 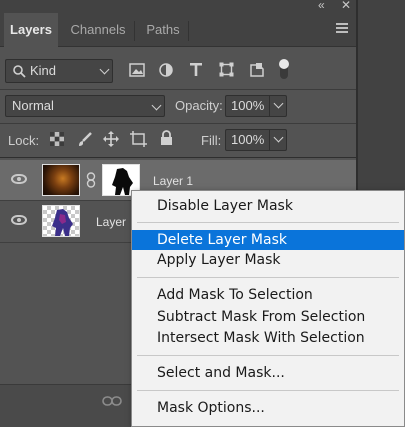 I want to click on opacity-label: Opacity:, so click(x=199, y=105).